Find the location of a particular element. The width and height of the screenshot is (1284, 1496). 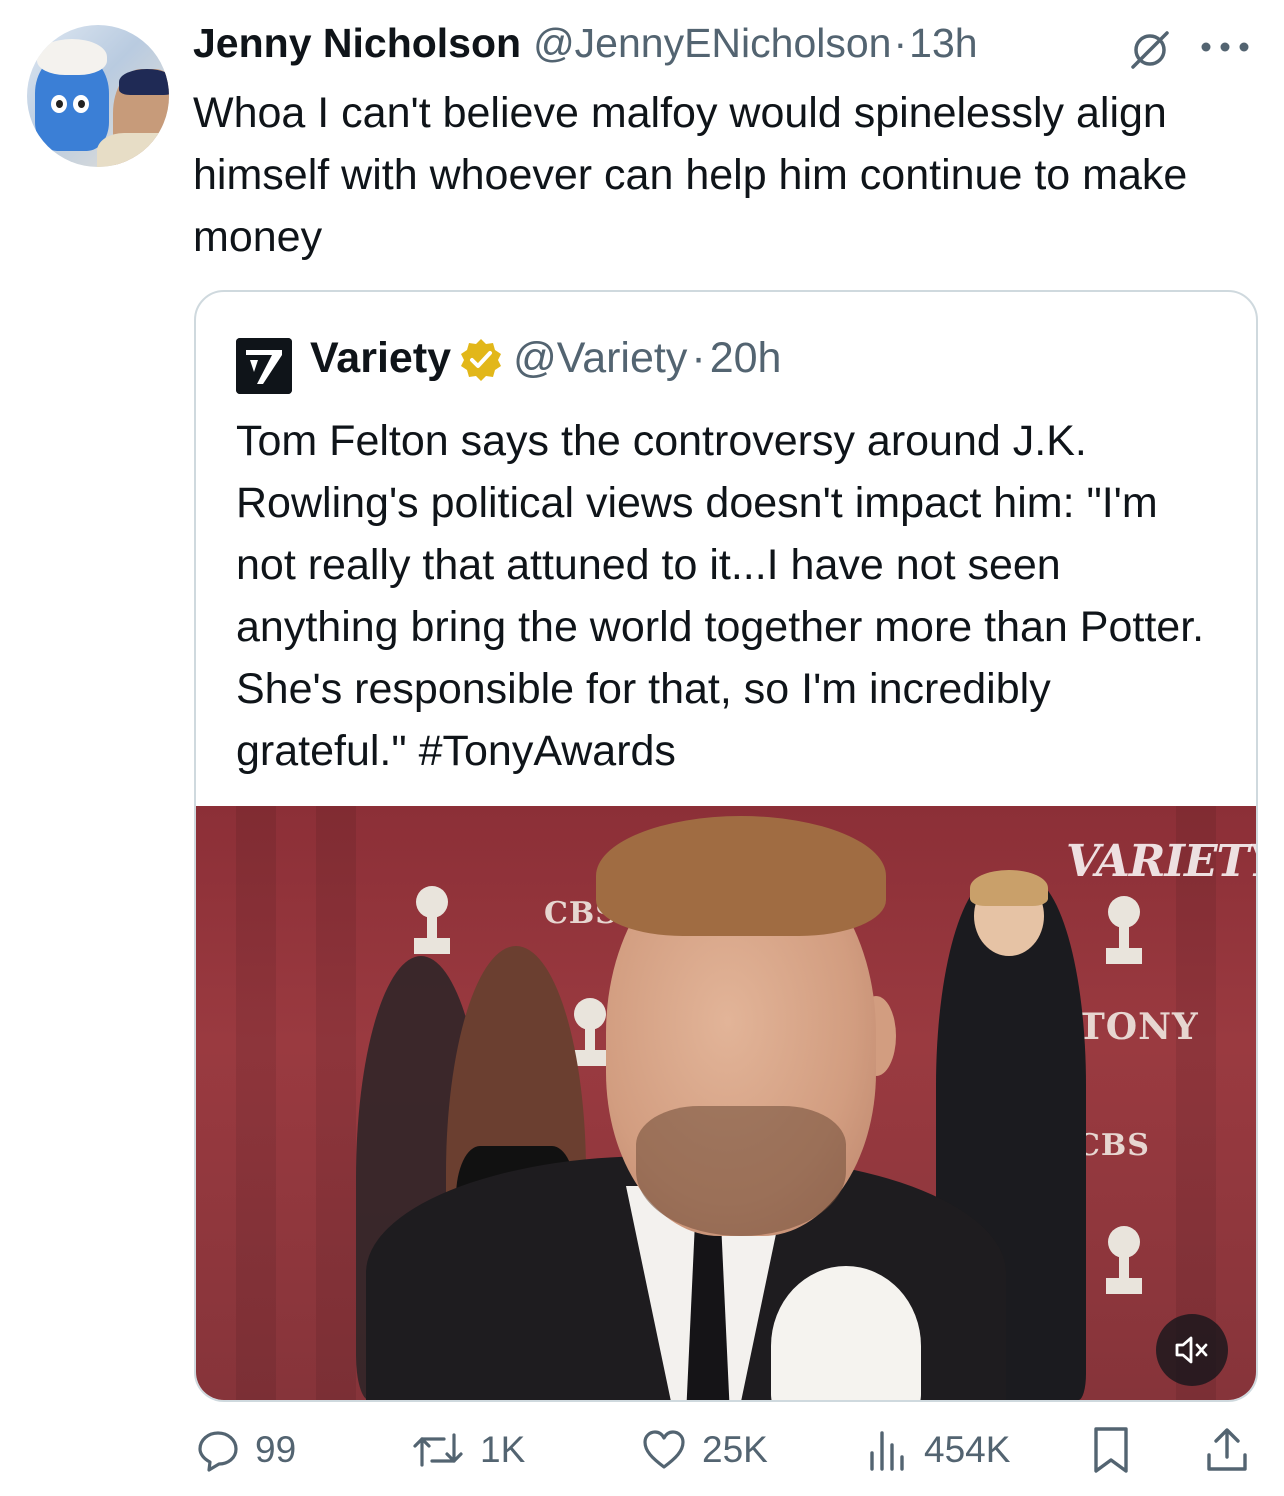

author-name: Jenny Nicholson is located at coordinates (357, 43).